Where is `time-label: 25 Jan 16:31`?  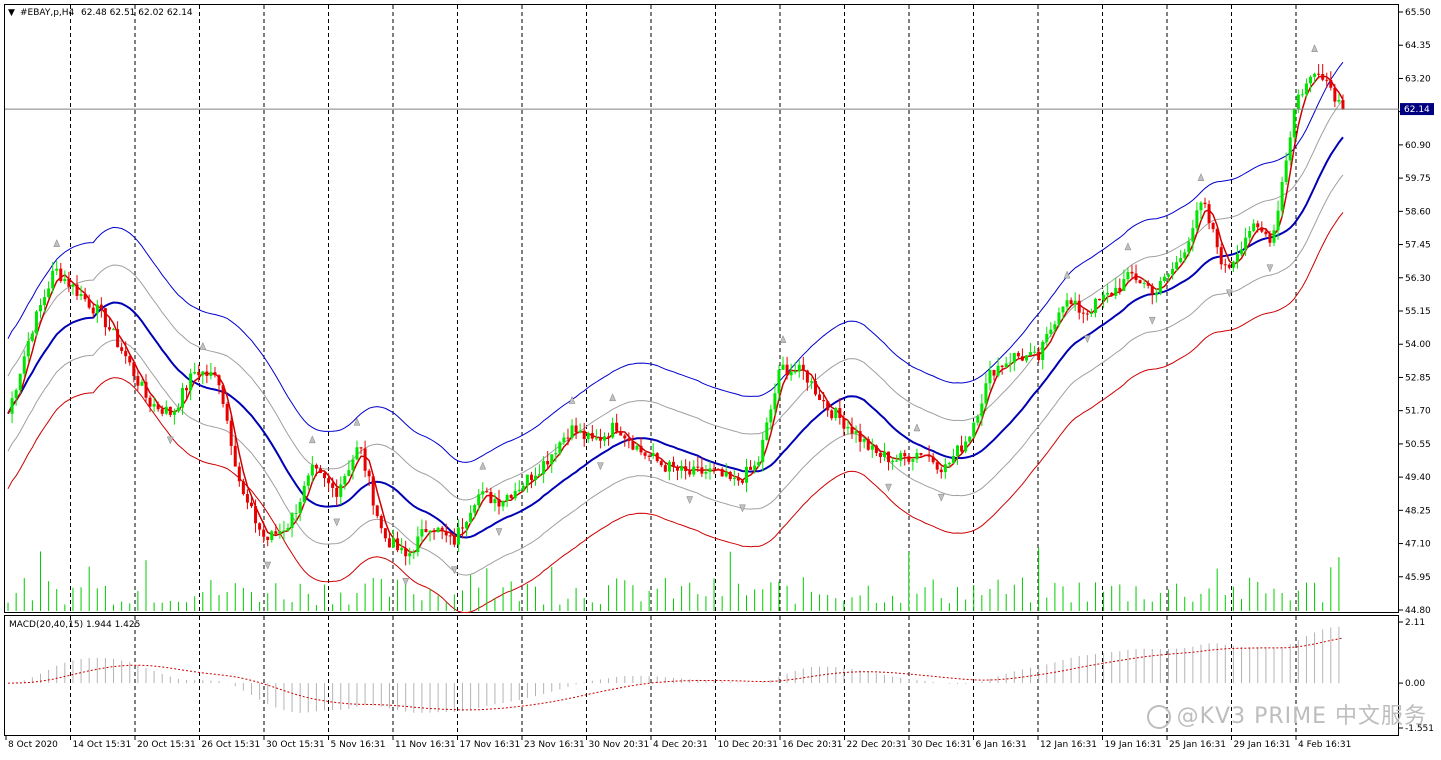 time-label: 25 Jan 16:31 is located at coordinates (1197, 745).